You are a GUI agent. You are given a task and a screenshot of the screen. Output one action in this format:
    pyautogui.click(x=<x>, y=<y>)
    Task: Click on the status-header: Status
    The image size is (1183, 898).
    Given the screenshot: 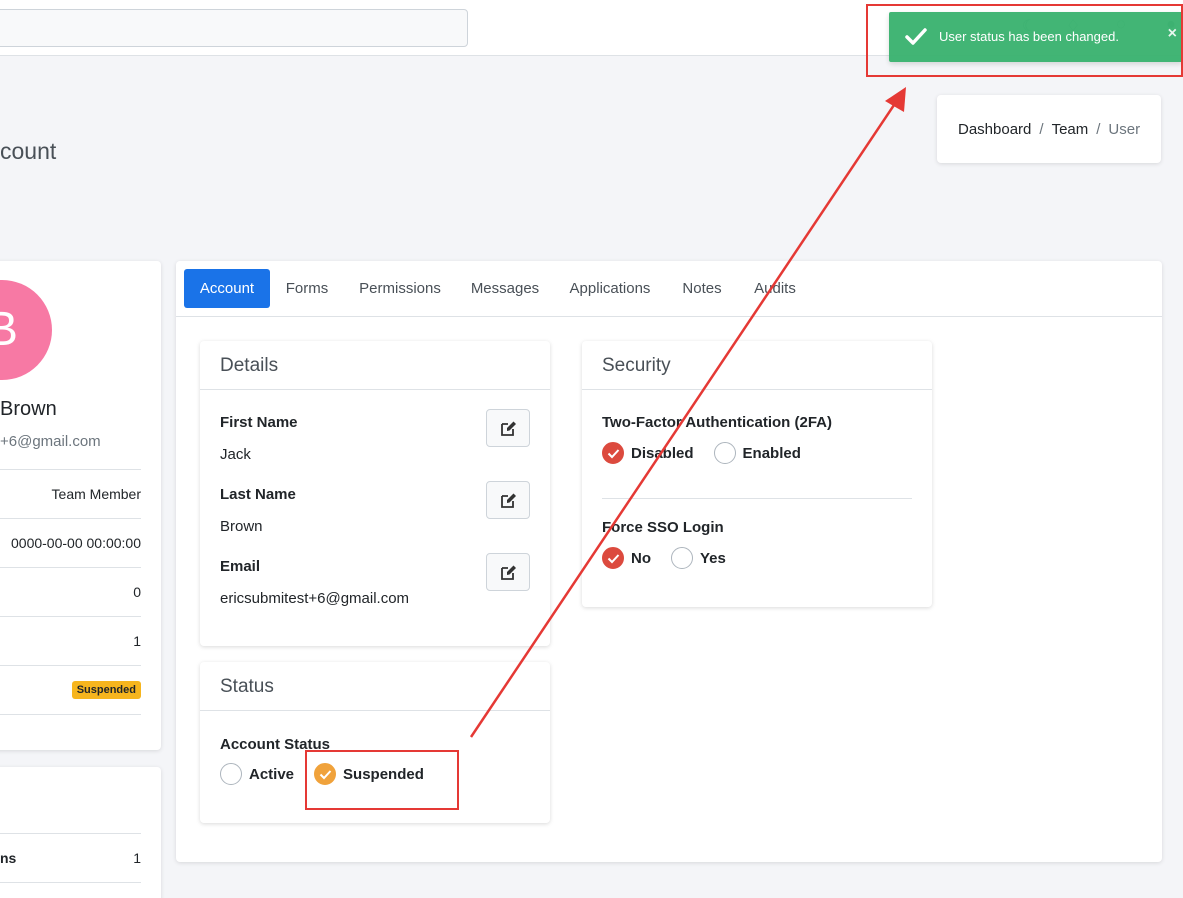 What is the action you would take?
    pyautogui.click(x=375, y=686)
    